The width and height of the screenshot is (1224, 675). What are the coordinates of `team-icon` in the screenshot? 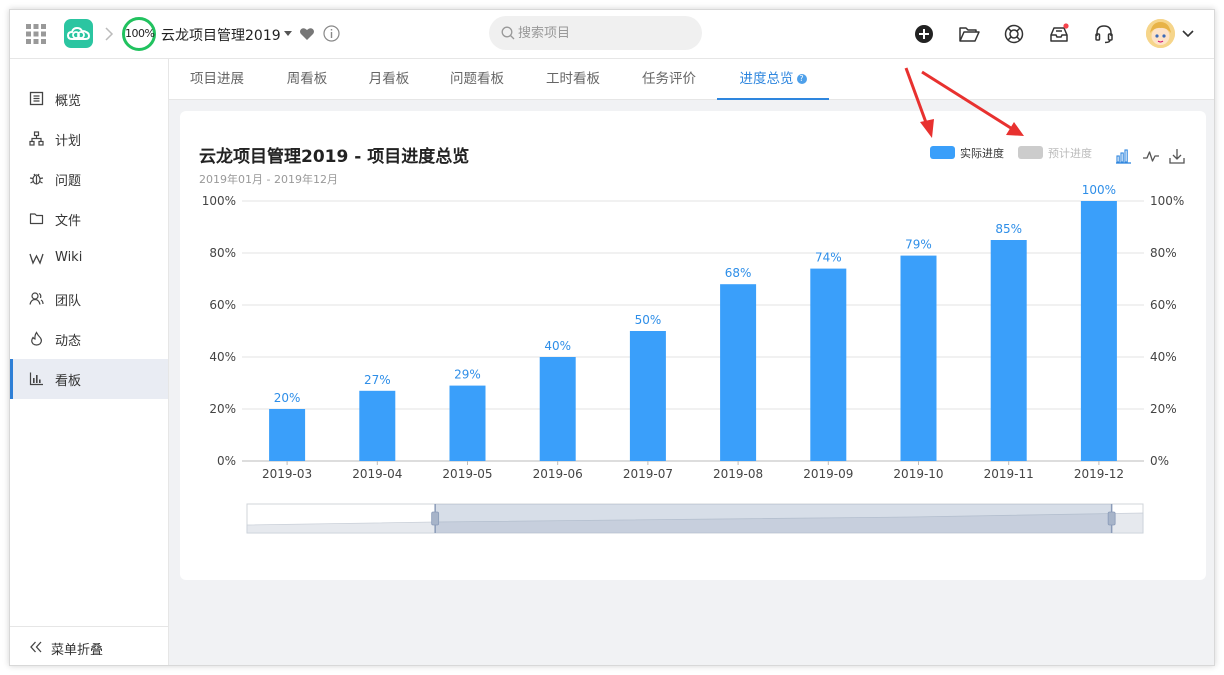 It's located at (36, 298).